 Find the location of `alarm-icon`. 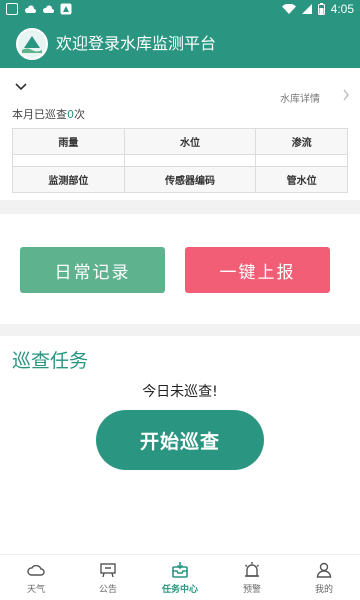

alarm-icon is located at coordinates (252, 569).